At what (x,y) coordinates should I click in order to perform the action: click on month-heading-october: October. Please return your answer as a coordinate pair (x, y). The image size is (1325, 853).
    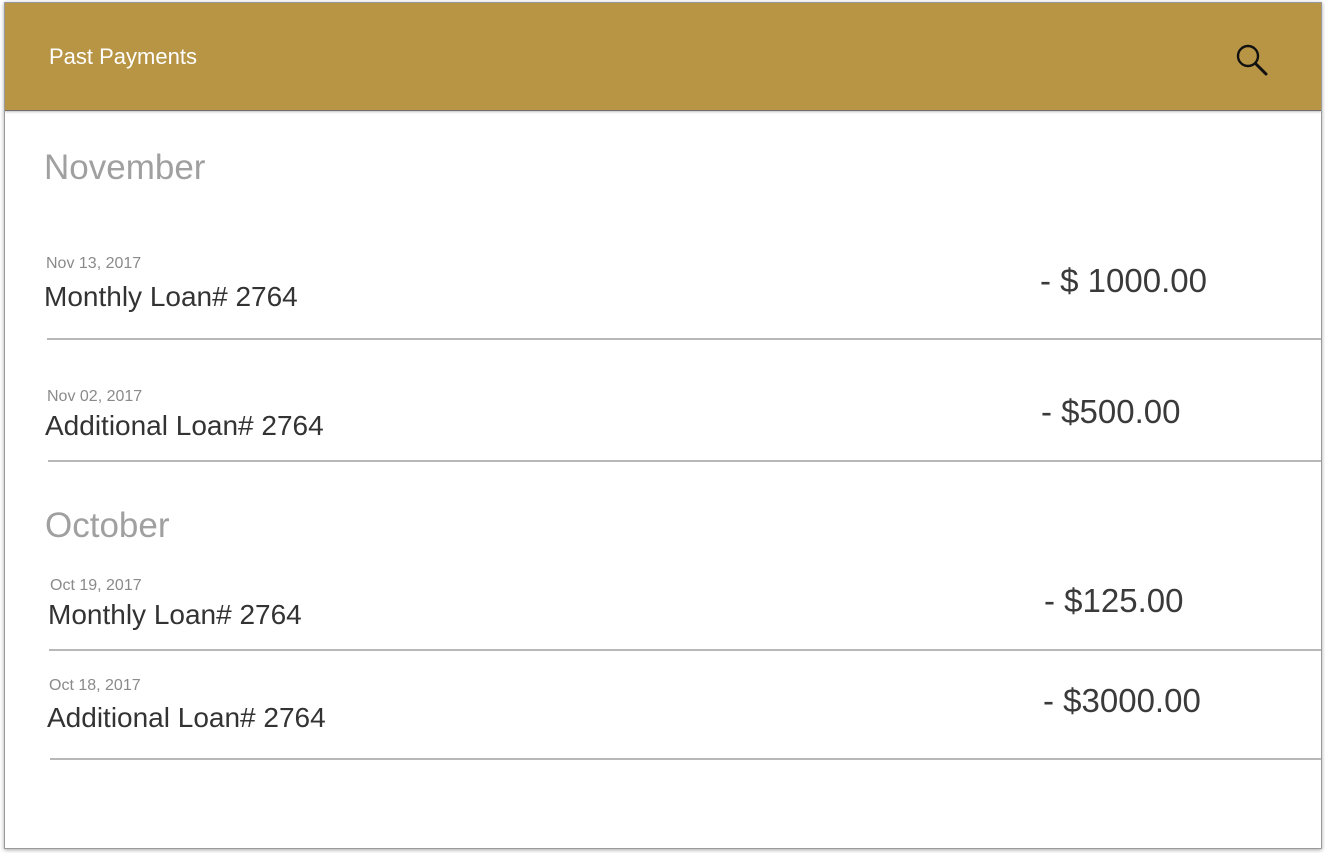
    Looking at the image, I should click on (107, 525).